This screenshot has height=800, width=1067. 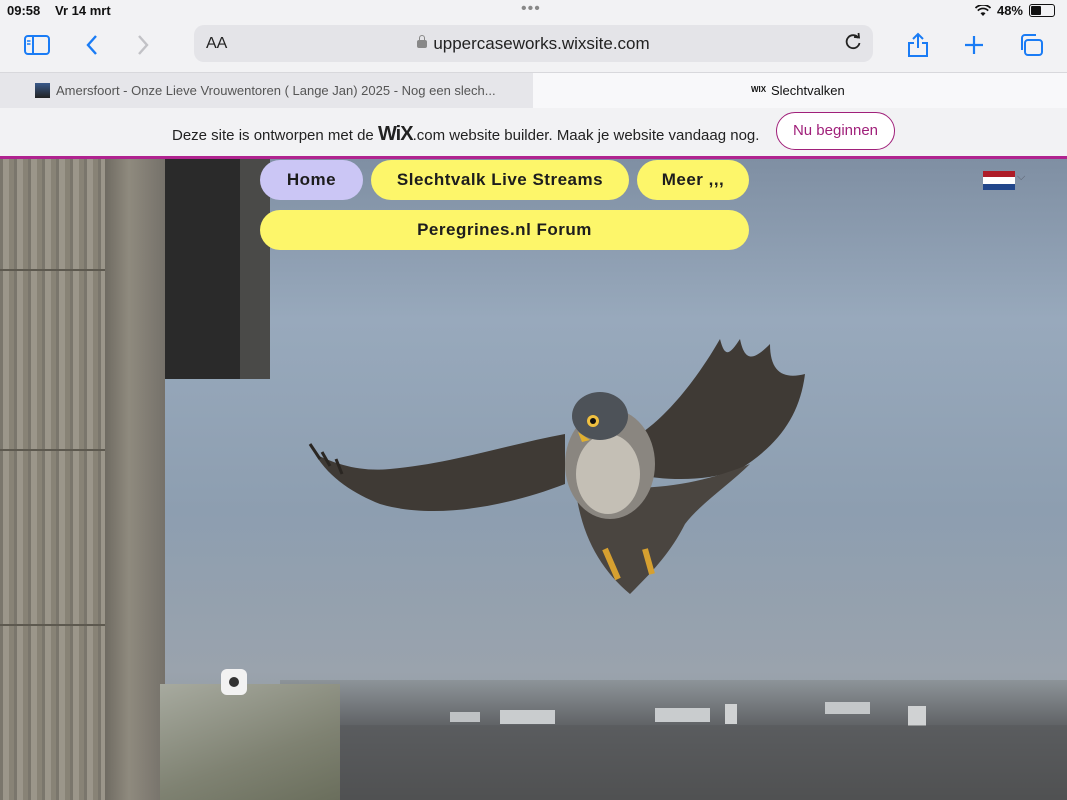 I want to click on battery-icon, so click(x=1042, y=10).